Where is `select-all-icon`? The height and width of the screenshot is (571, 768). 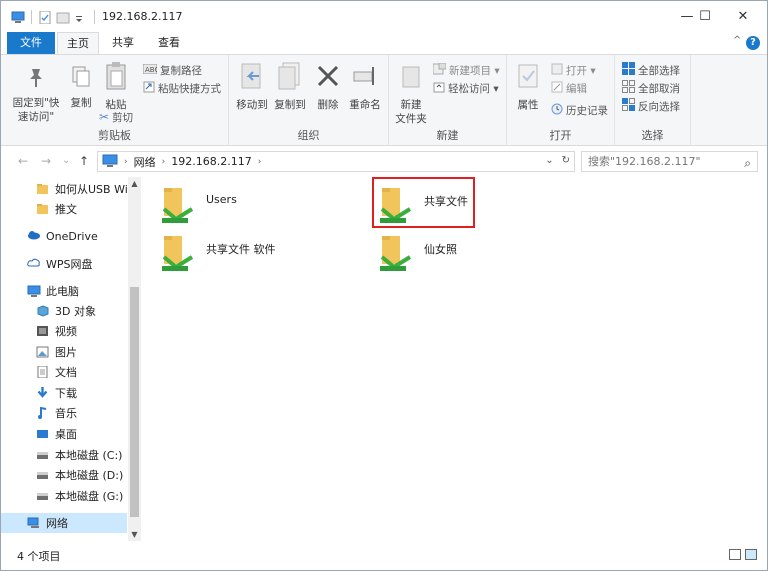
select-all-icon is located at coordinates (628, 70).